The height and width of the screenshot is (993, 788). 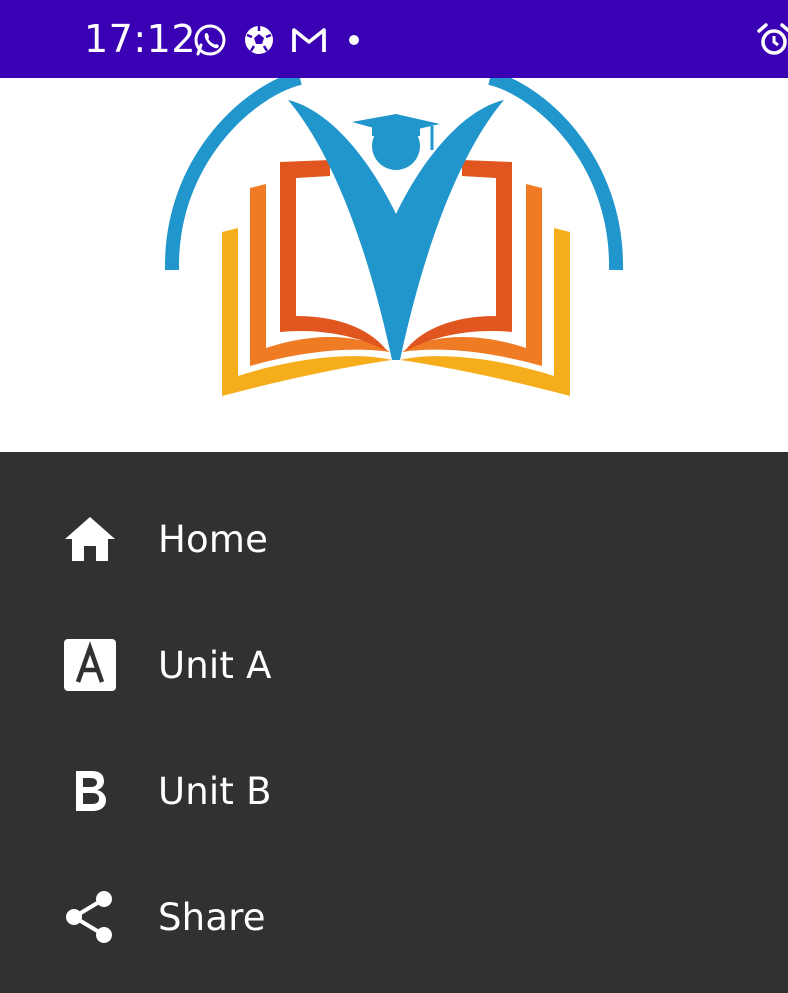 What do you see at coordinates (140, 39) in the screenshot?
I see `status-time: 17:12` at bounding box center [140, 39].